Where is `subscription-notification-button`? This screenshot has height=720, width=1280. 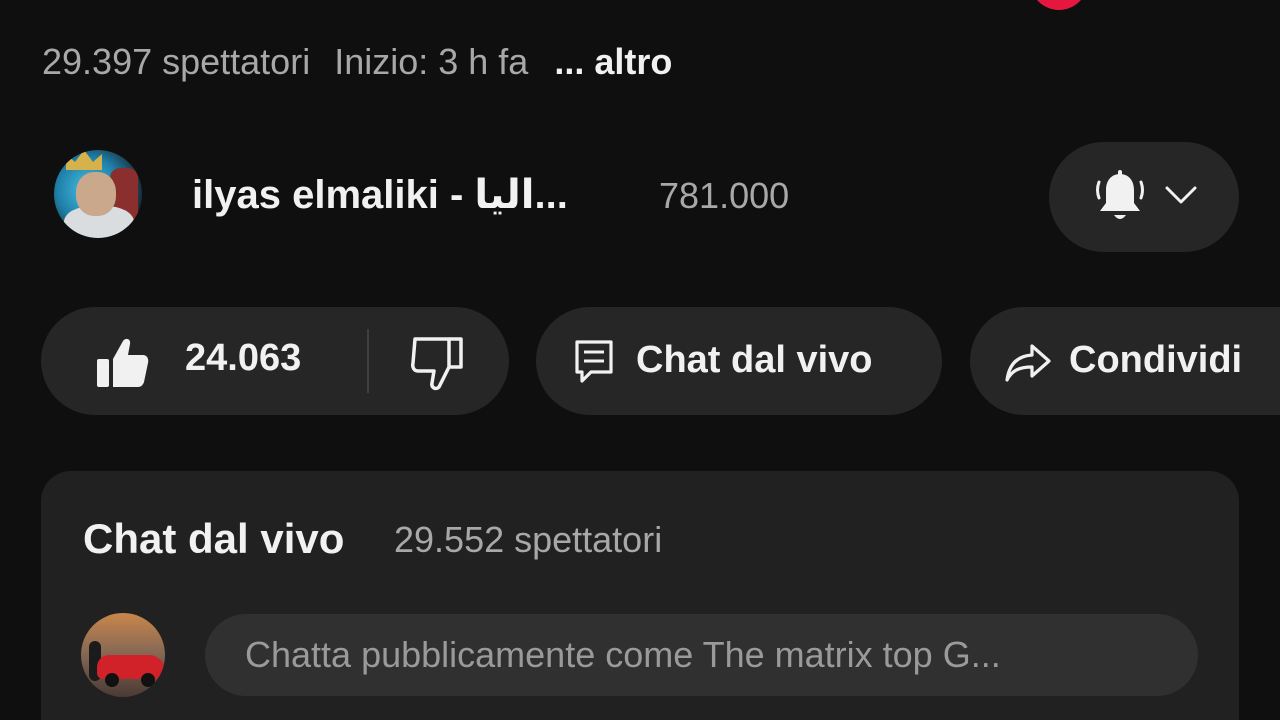 subscription-notification-button is located at coordinates (1144, 197).